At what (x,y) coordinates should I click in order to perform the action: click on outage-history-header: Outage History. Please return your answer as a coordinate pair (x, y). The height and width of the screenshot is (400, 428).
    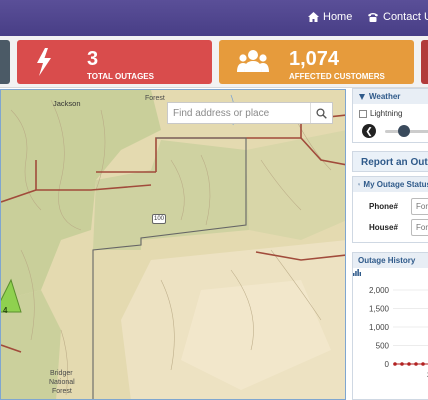
    Looking at the image, I should click on (390, 264).